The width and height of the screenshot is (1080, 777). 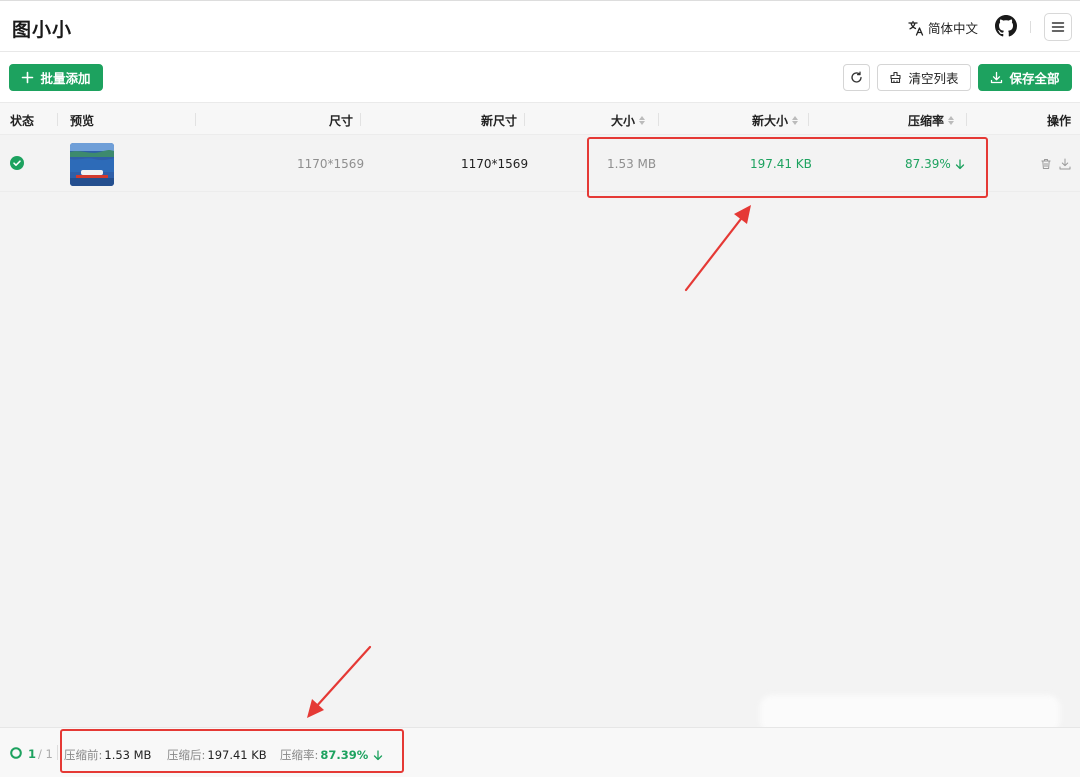 What do you see at coordinates (499, 121) in the screenshot?
I see `column-new-size: 新尺寸` at bounding box center [499, 121].